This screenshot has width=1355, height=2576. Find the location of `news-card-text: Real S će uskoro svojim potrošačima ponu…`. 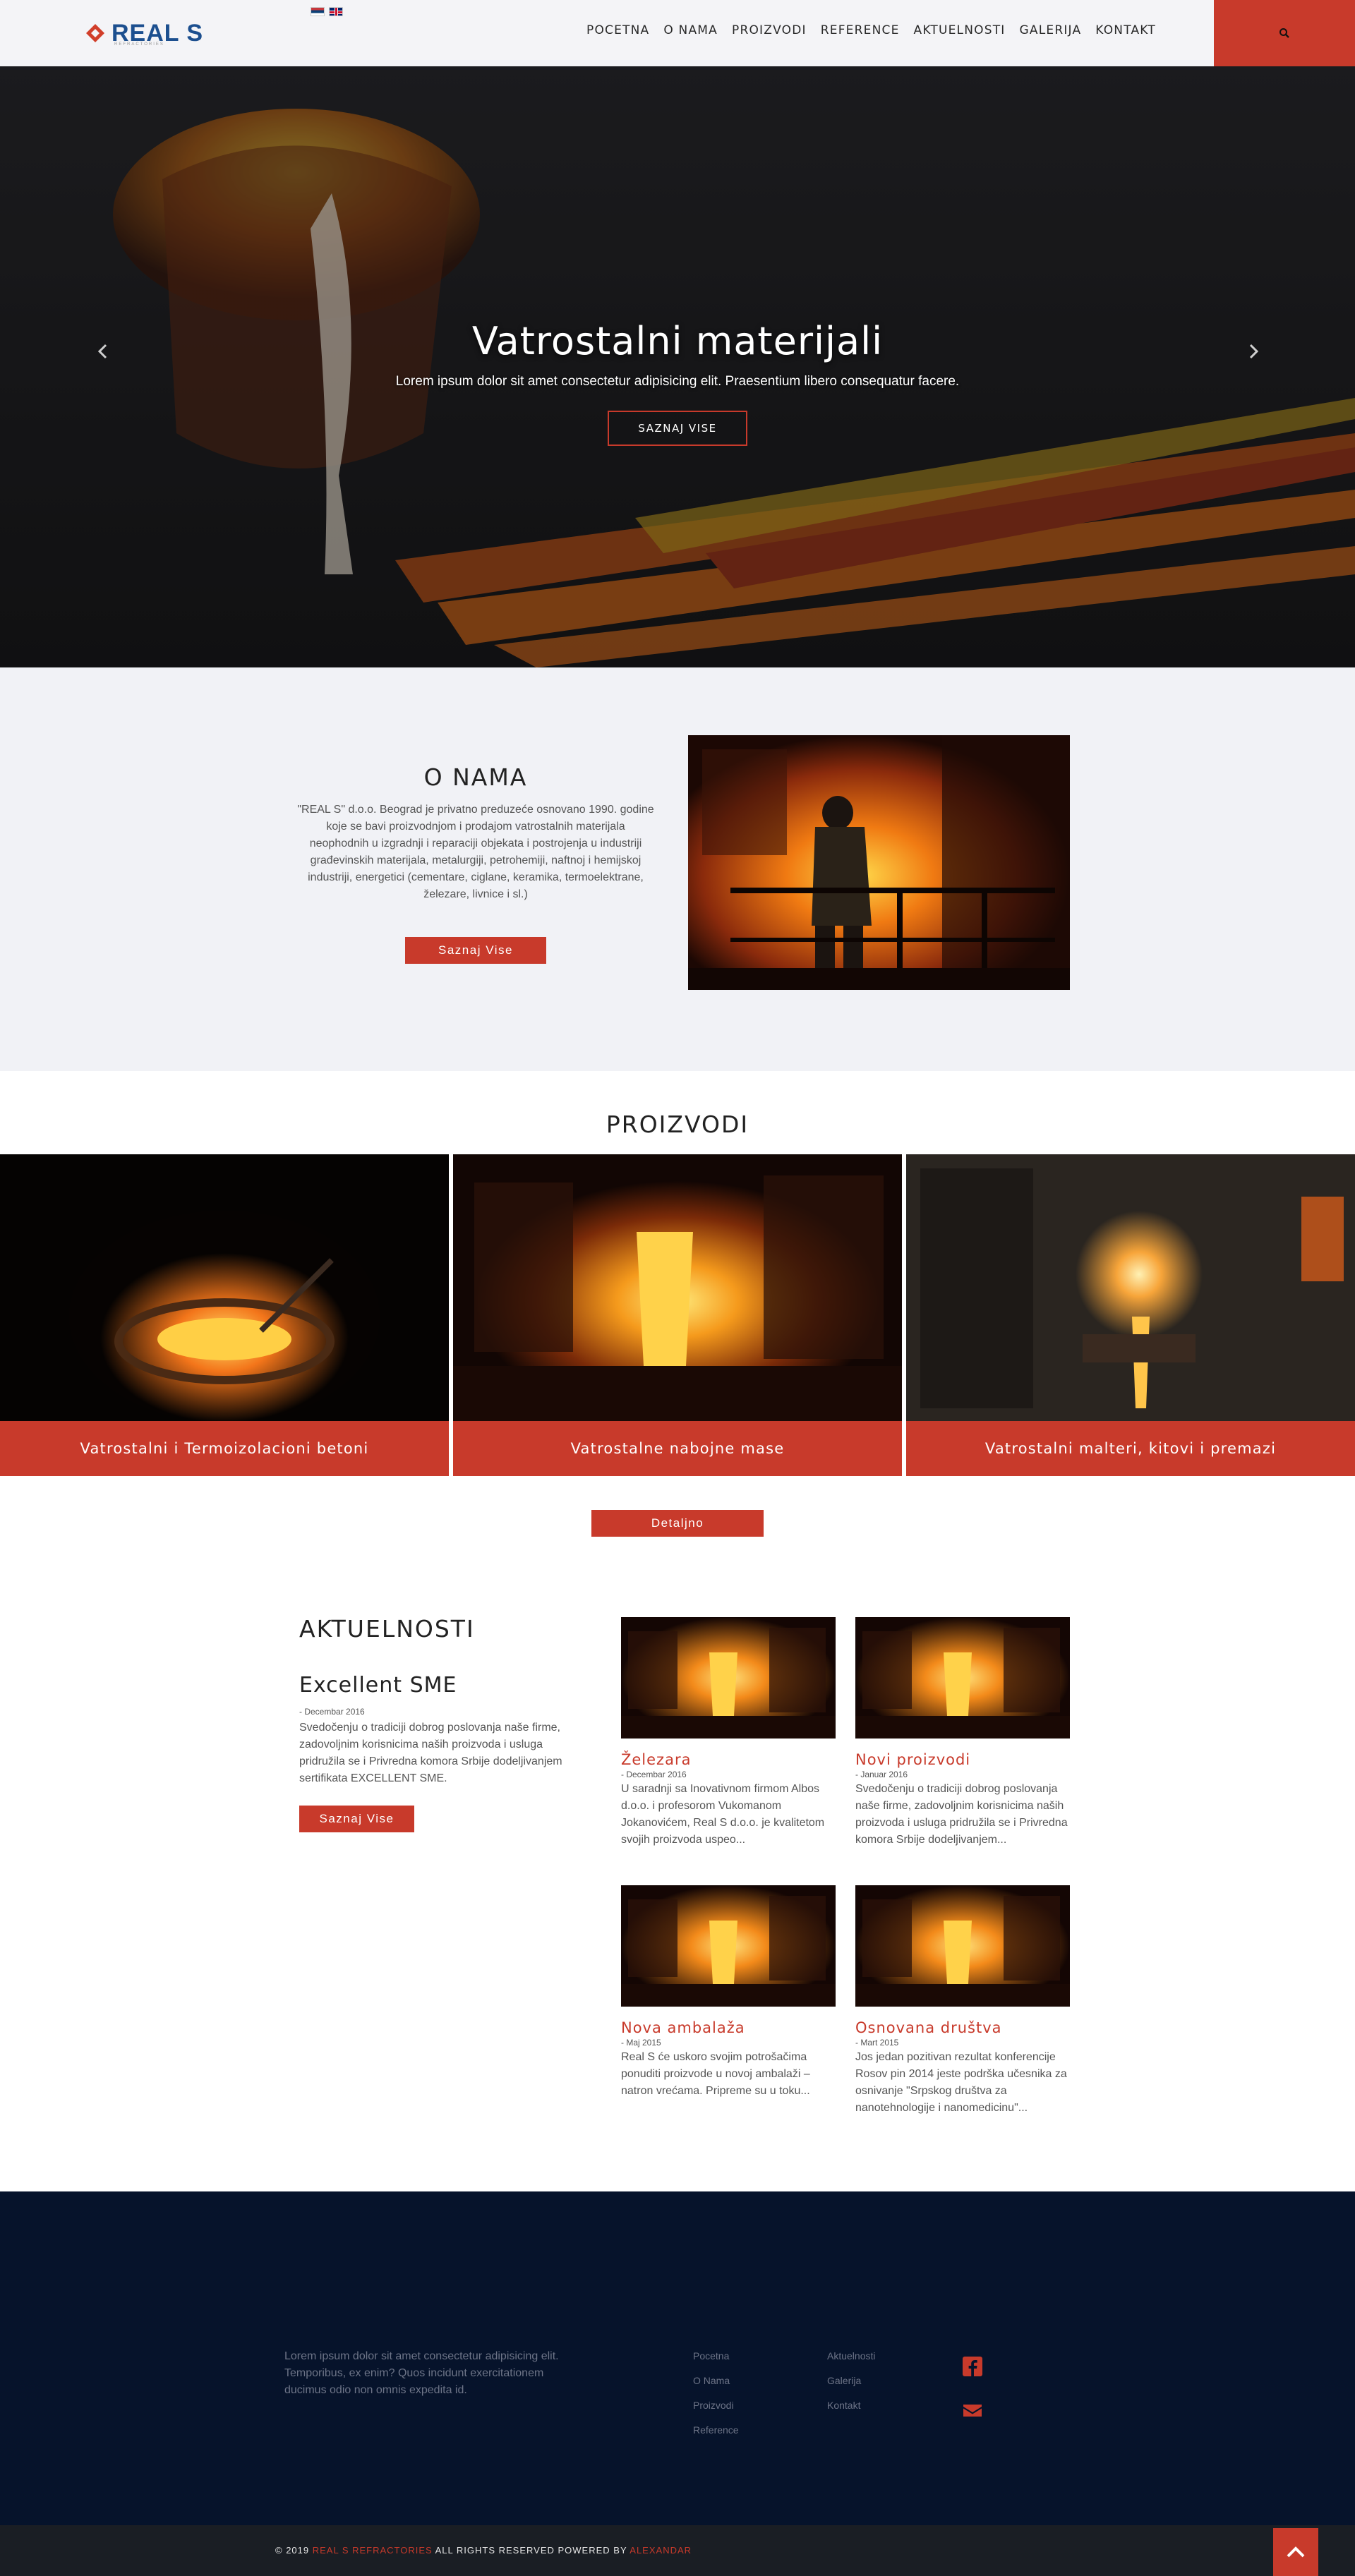

news-card-text: Real S će uskoro svojim potrošačima ponu… is located at coordinates (715, 2074).